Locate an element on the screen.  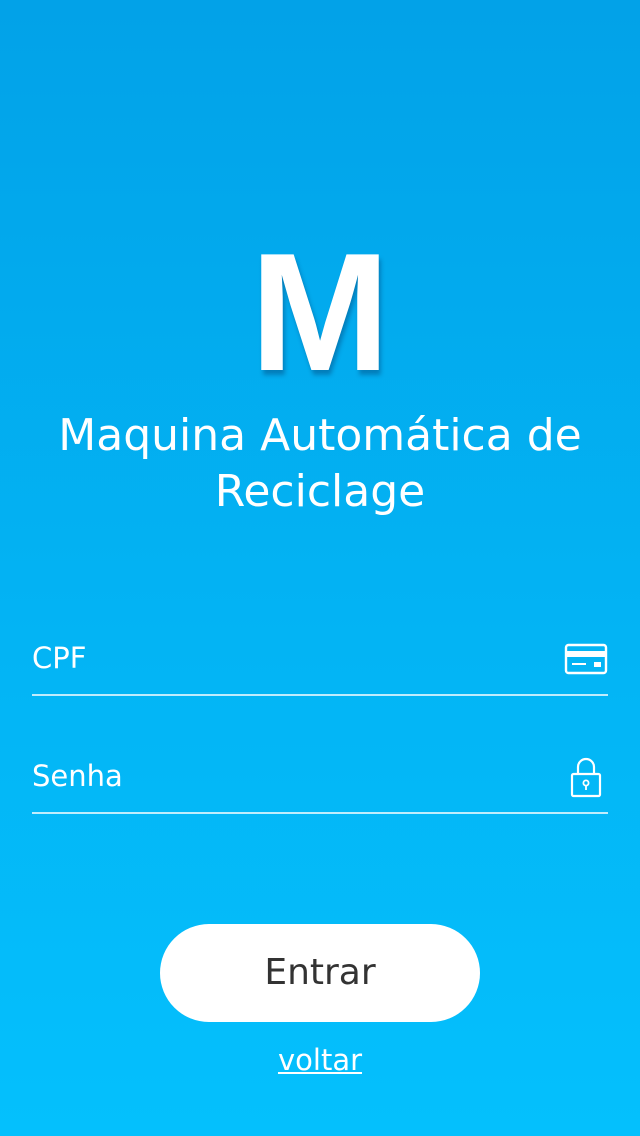
senha-field is located at coordinates (320, 781).